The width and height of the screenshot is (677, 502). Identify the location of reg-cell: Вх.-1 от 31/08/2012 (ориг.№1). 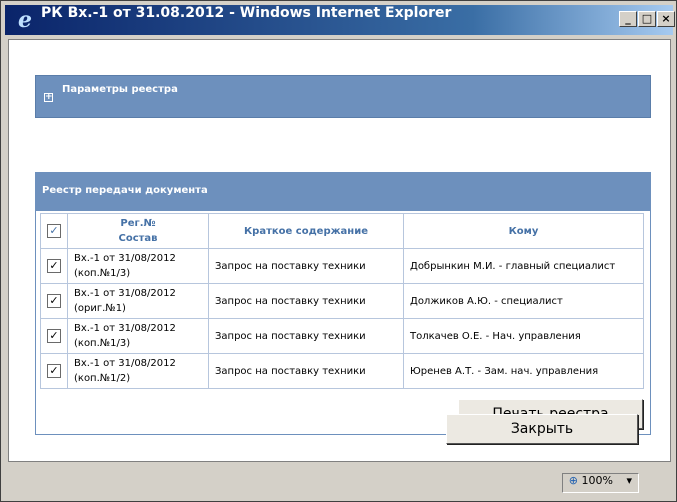
(138, 301).